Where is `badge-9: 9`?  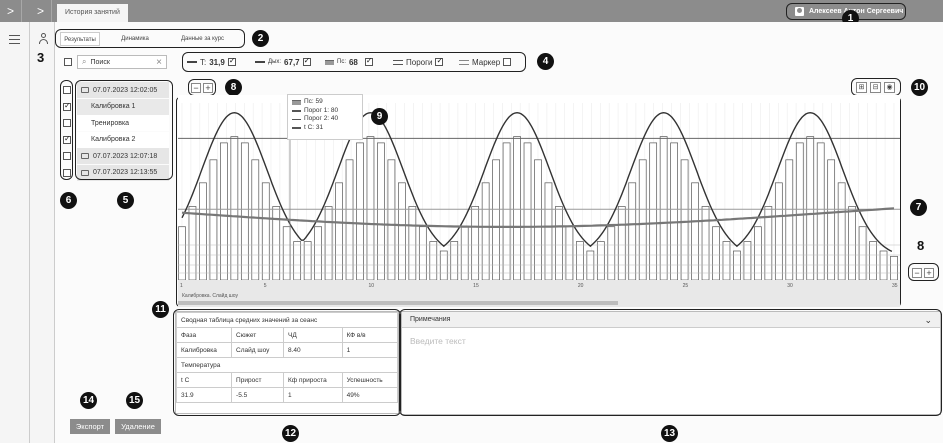 badge-9: 9 is located at coordinates (379, 116).